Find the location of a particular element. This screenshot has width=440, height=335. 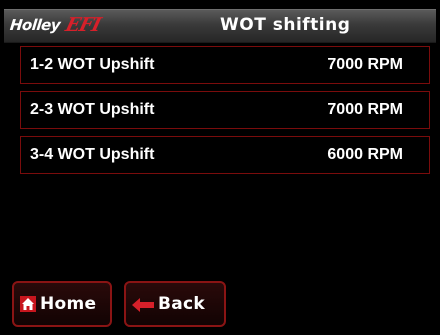

back-button: Back is located at coordinates (175, 304).